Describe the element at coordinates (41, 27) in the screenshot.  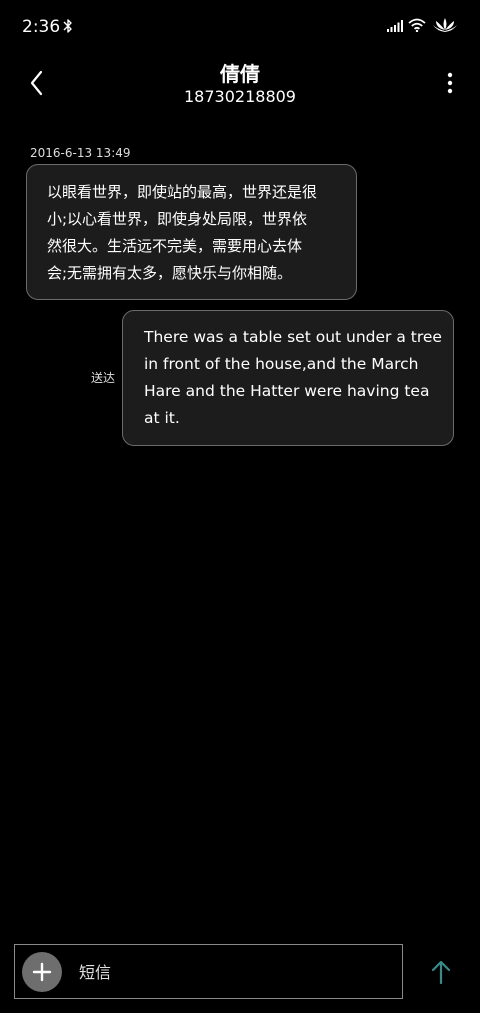
I see `status-time: 2:36` at that location.